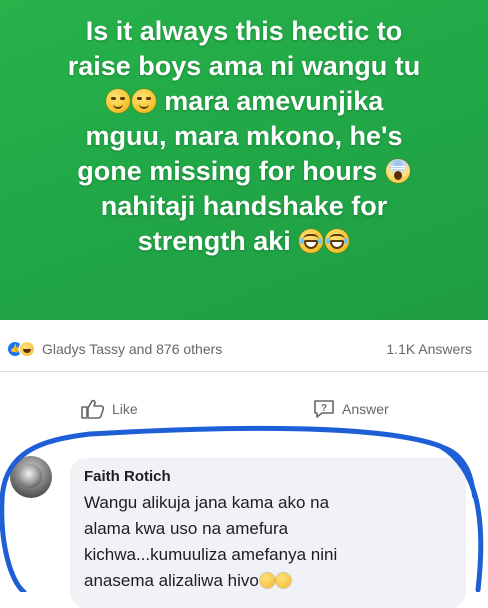 This screenshot has width=488, height=608. What do you see at coordinates (27, 349) in the screenshot?
I see `haha-reaction-icon` at bounding box center [27, 349].